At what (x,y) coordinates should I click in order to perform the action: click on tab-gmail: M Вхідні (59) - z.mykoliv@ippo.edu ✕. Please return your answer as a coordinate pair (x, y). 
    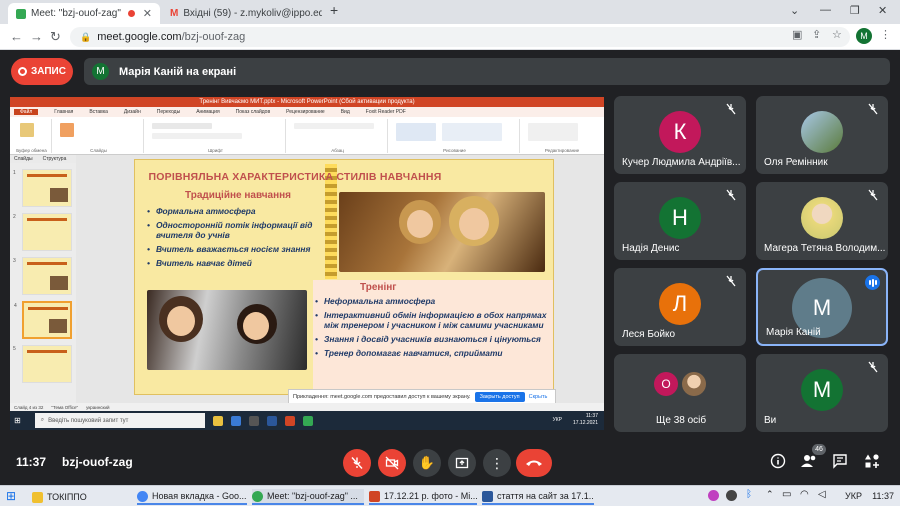
    Looking at the image, I should click on (242, 13).